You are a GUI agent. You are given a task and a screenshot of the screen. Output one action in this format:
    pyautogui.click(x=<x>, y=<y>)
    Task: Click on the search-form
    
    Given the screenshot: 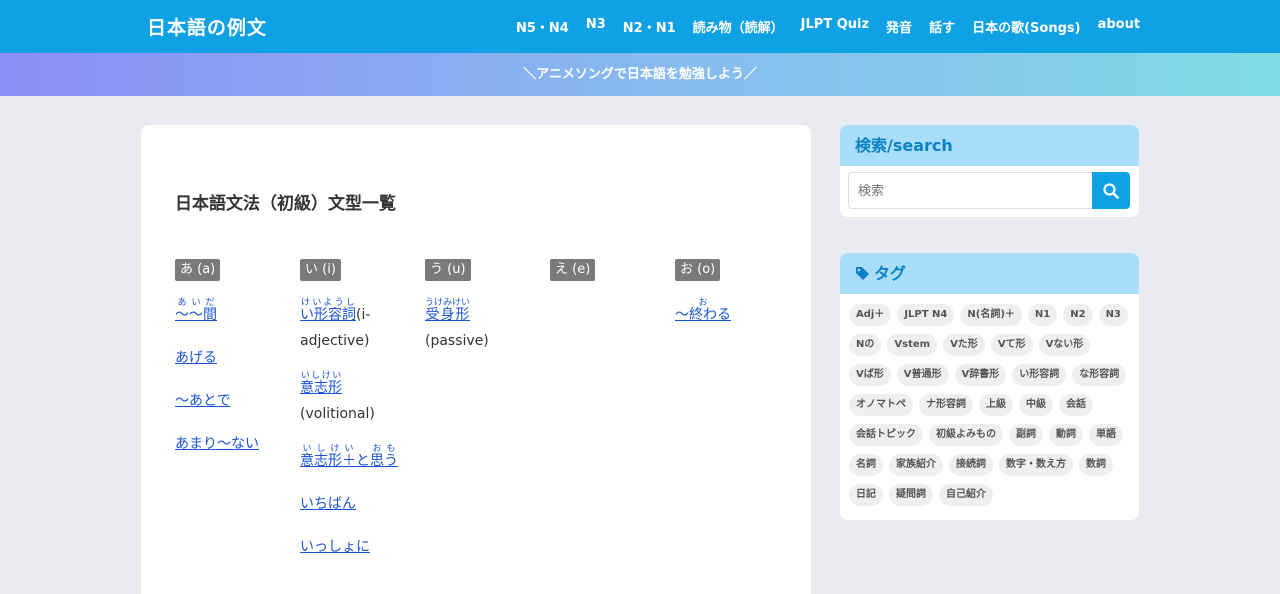 What is the action you would take?
    pyautogui.click(x=989, y=190)
    